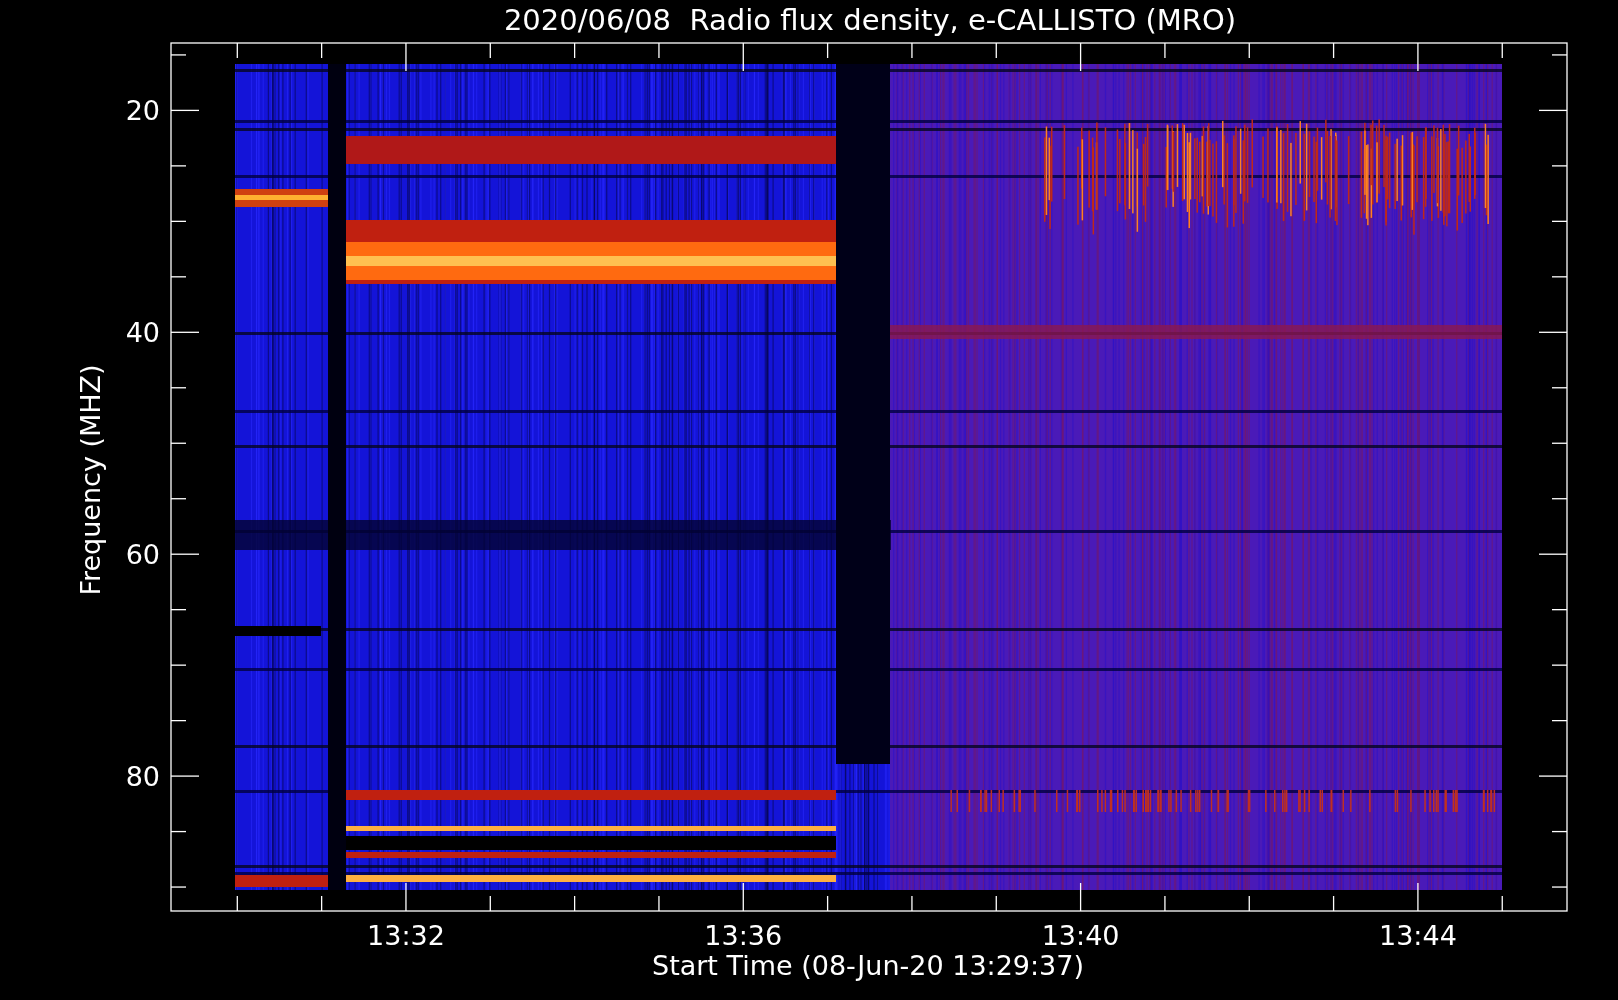 The width and height of the screenshot is (1618, 1000). I want to click on axis-tick-label: 80, so click(142, 777).